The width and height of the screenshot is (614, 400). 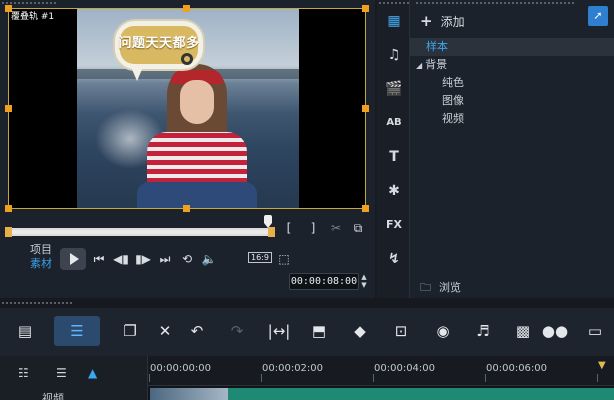 I want to click on gear-icon, so click(x=187, y=59).